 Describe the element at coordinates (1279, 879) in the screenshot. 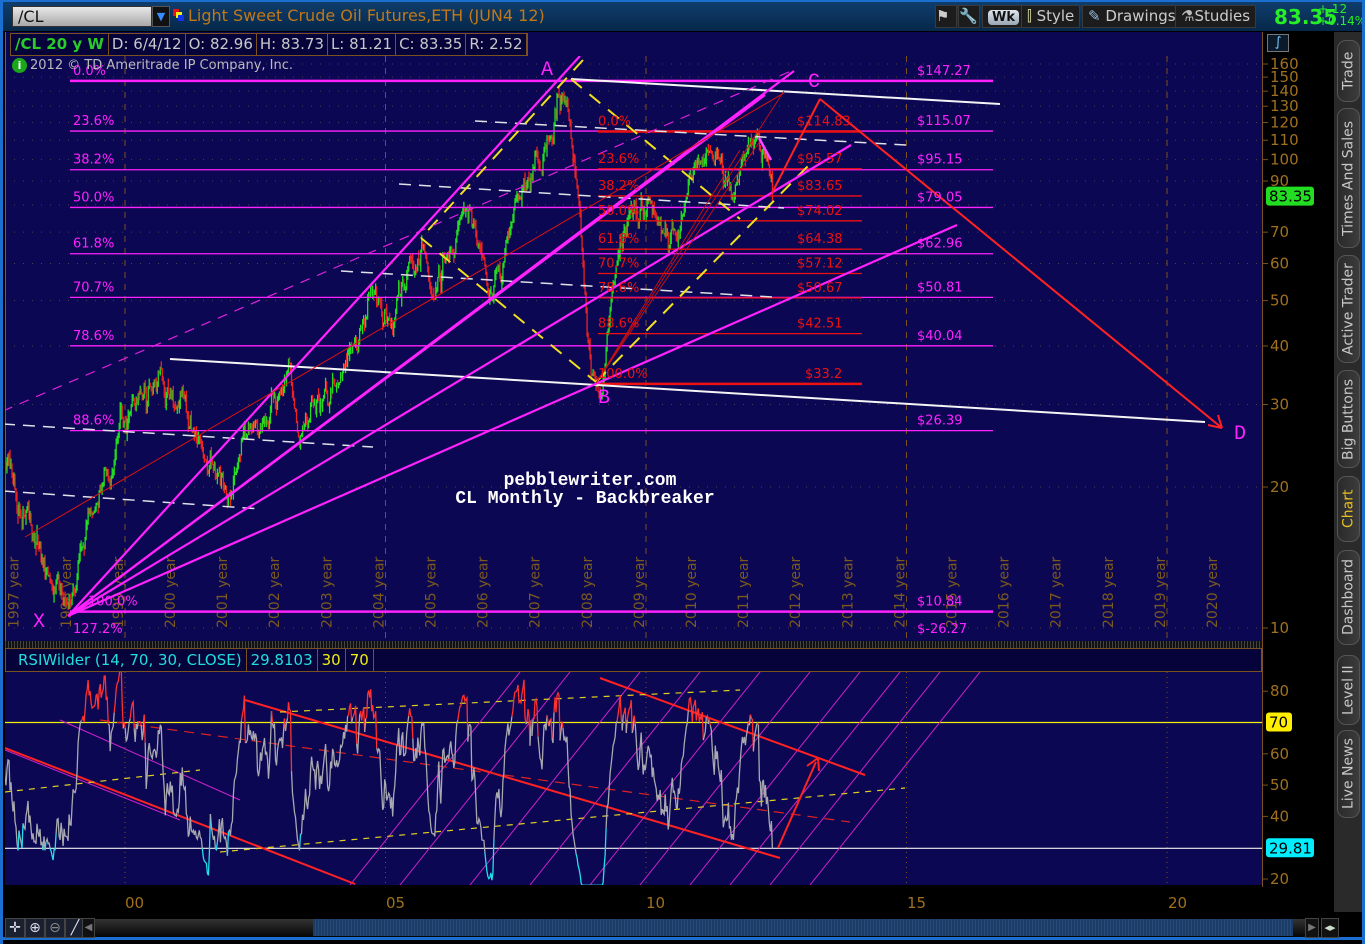

I see `rsi-axis-label: 20` at that location.